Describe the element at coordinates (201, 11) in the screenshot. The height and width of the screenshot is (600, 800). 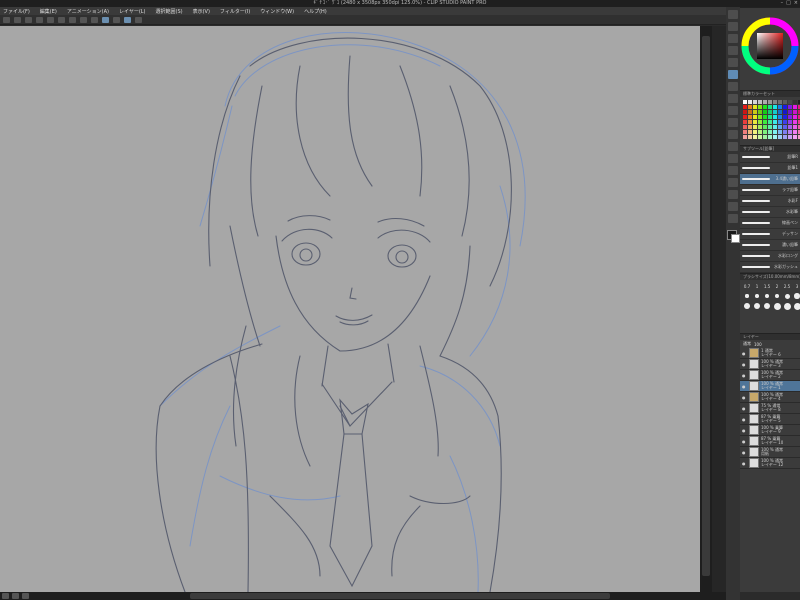
I see `menu-view: 表示(V)` at that location.